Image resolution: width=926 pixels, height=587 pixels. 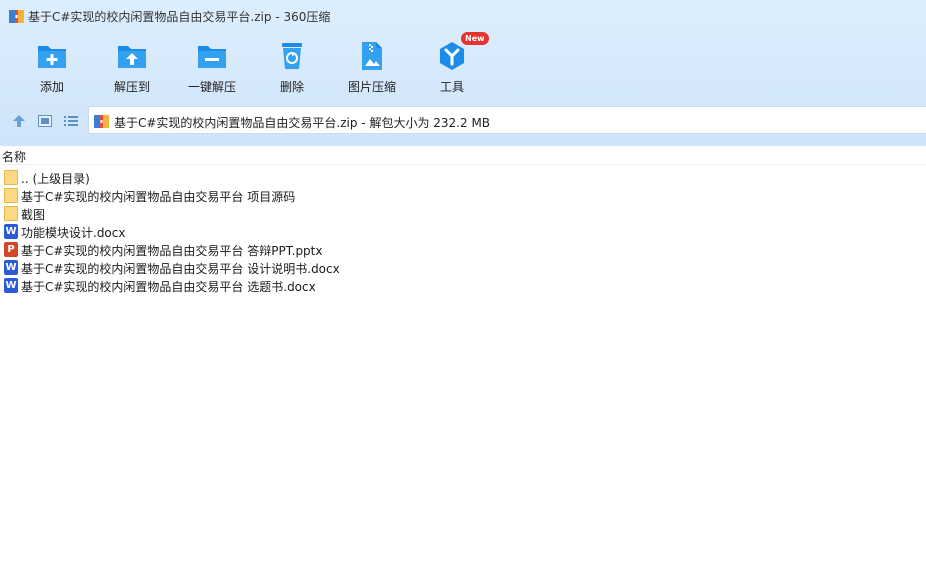 I want to click on list-item-file: P 基于C#实现的校内闲置物品自由交易平台 答辩PPT.pptx, so click(x=463, y=250).